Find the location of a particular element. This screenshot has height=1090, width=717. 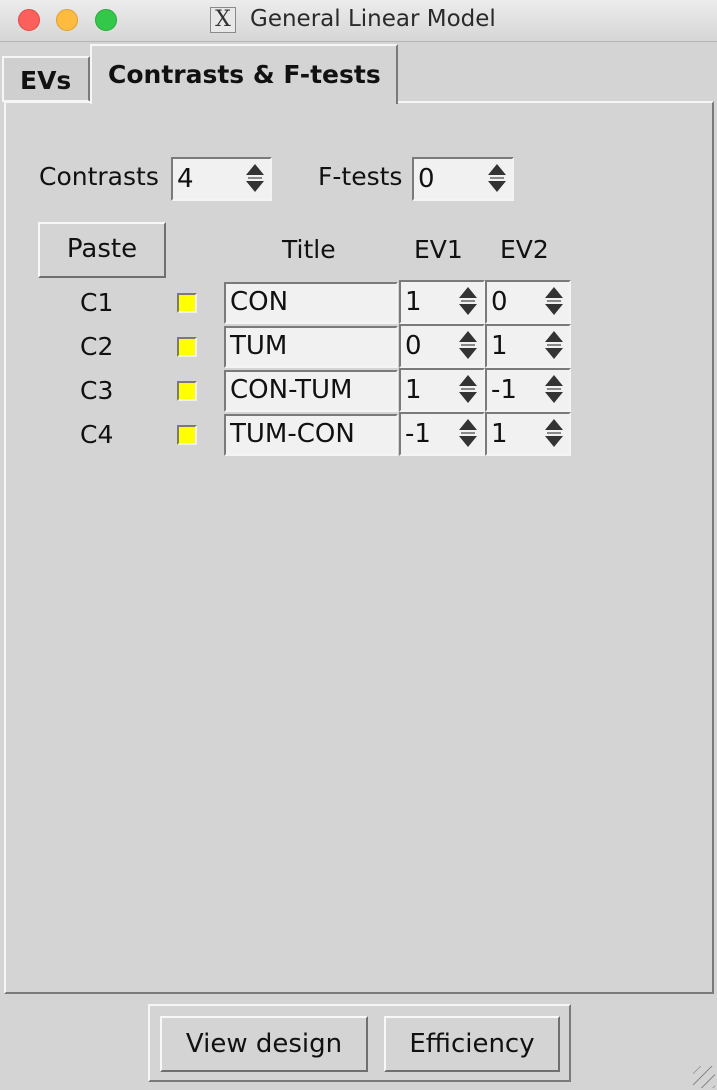

ftests-label: F-tests is located at coordinates (360, 176).